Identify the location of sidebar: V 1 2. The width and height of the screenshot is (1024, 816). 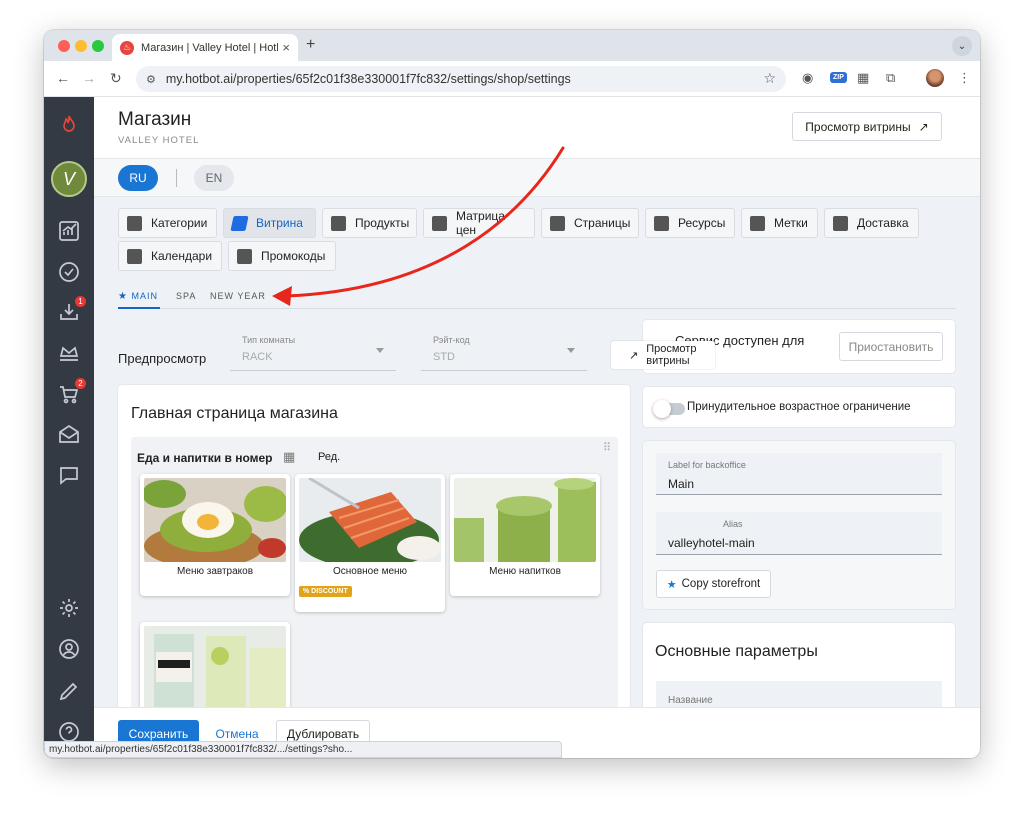
(69, 427).